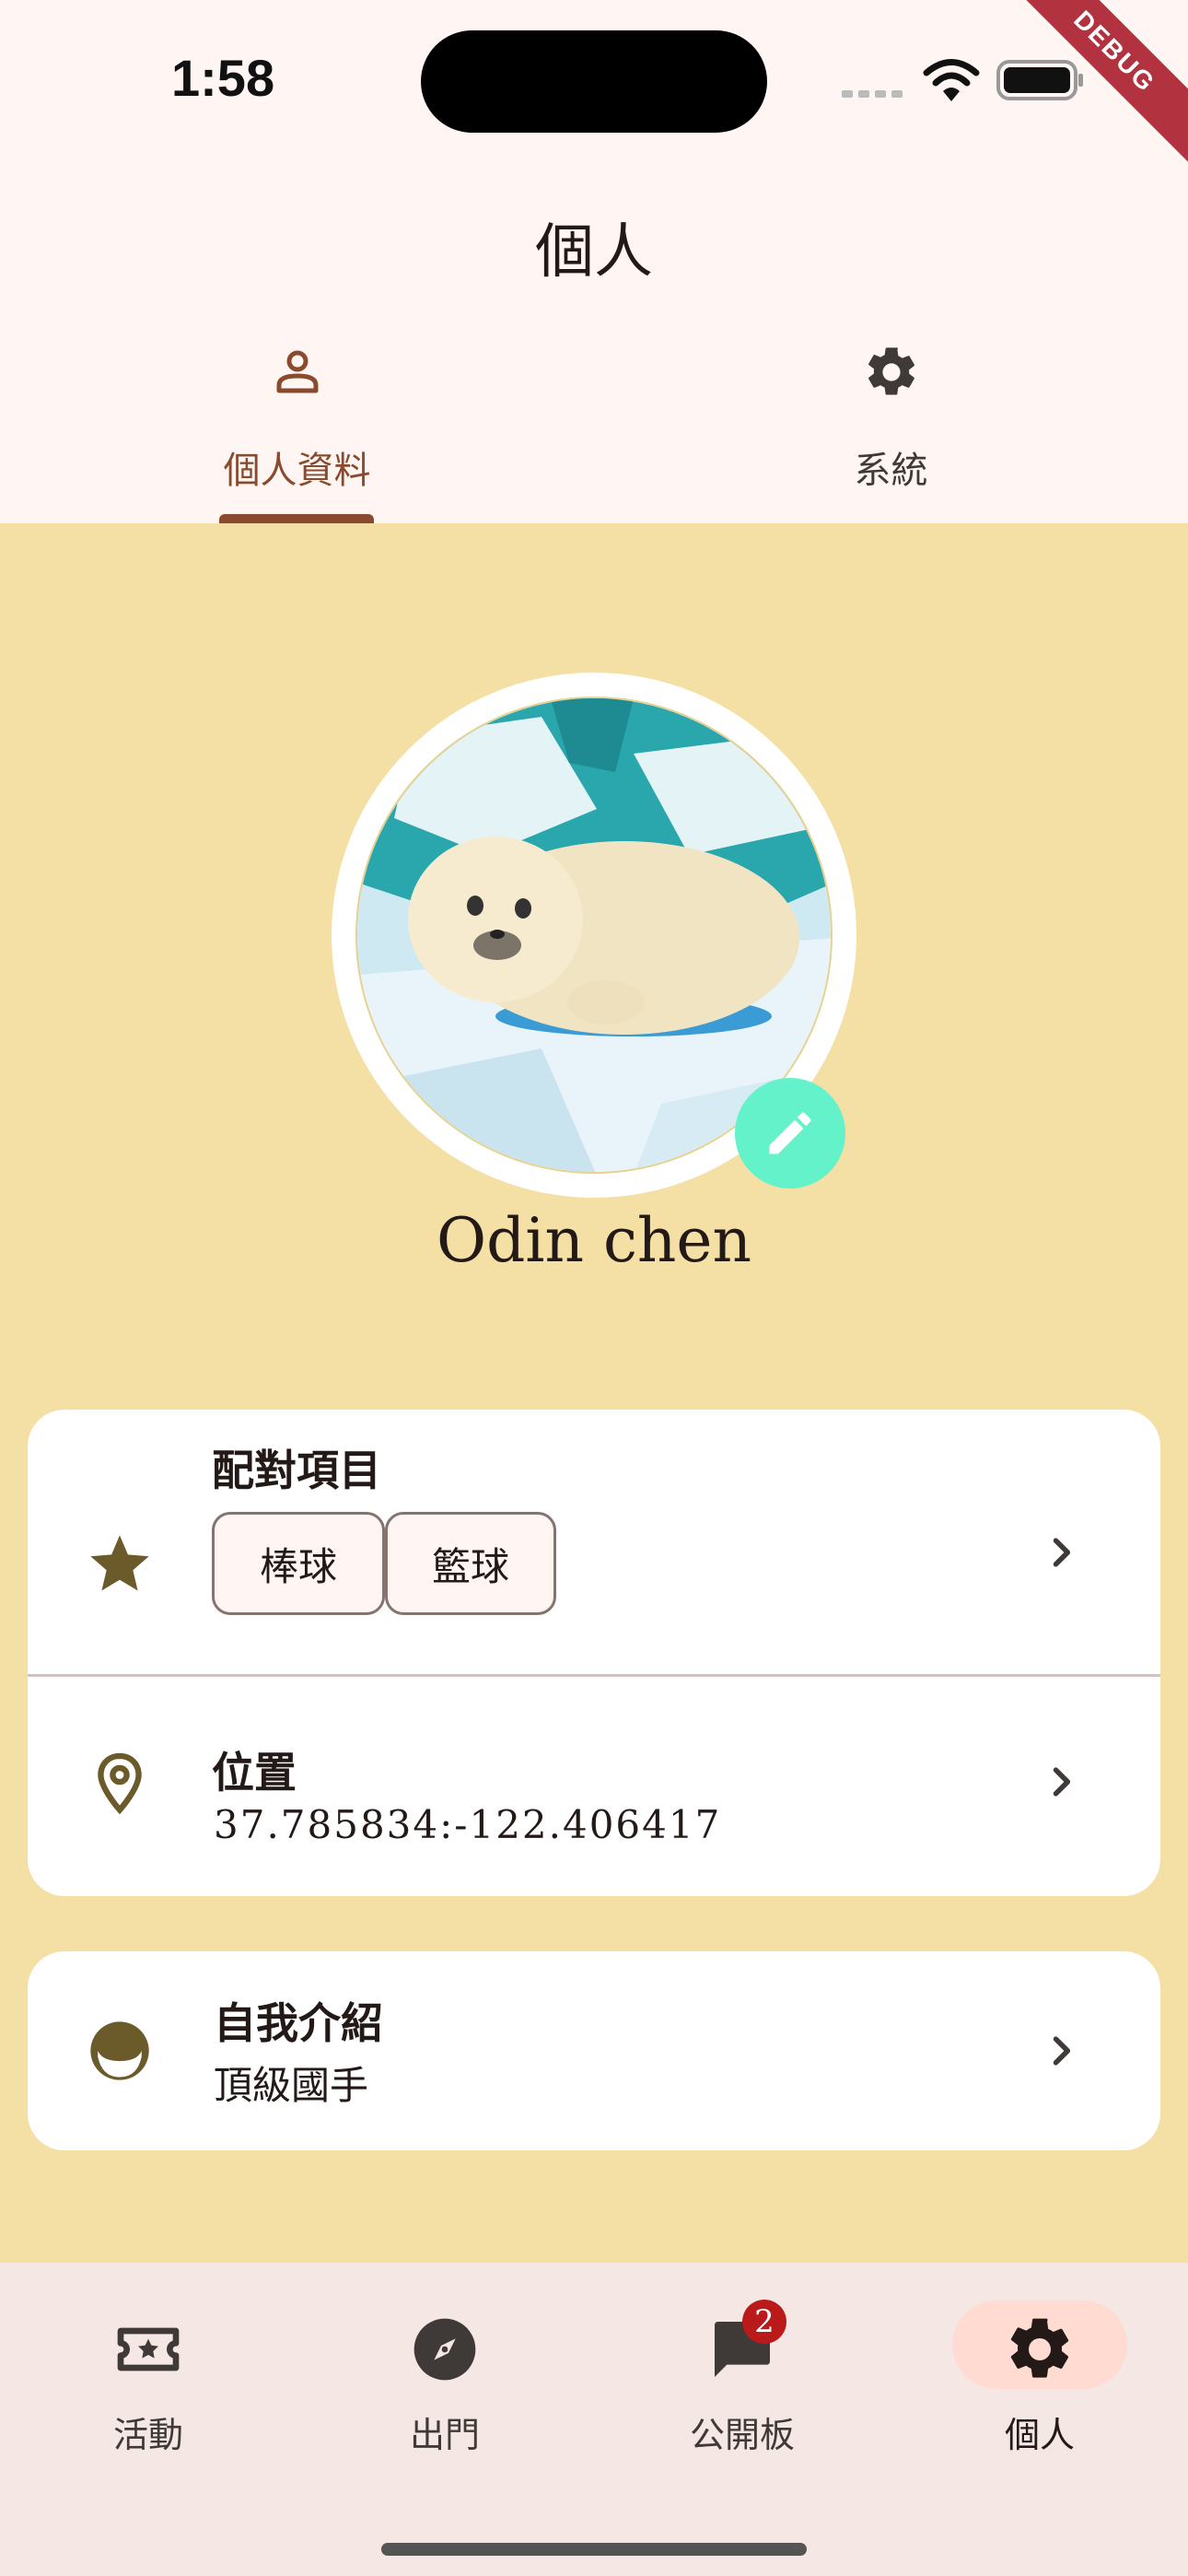 This screenshot has width=1188, height=2576. What do you see at coordinates (298, 1563) in the screenshot?
I see `chip-baseball: 棒球` at bounding box center [298, 1563].